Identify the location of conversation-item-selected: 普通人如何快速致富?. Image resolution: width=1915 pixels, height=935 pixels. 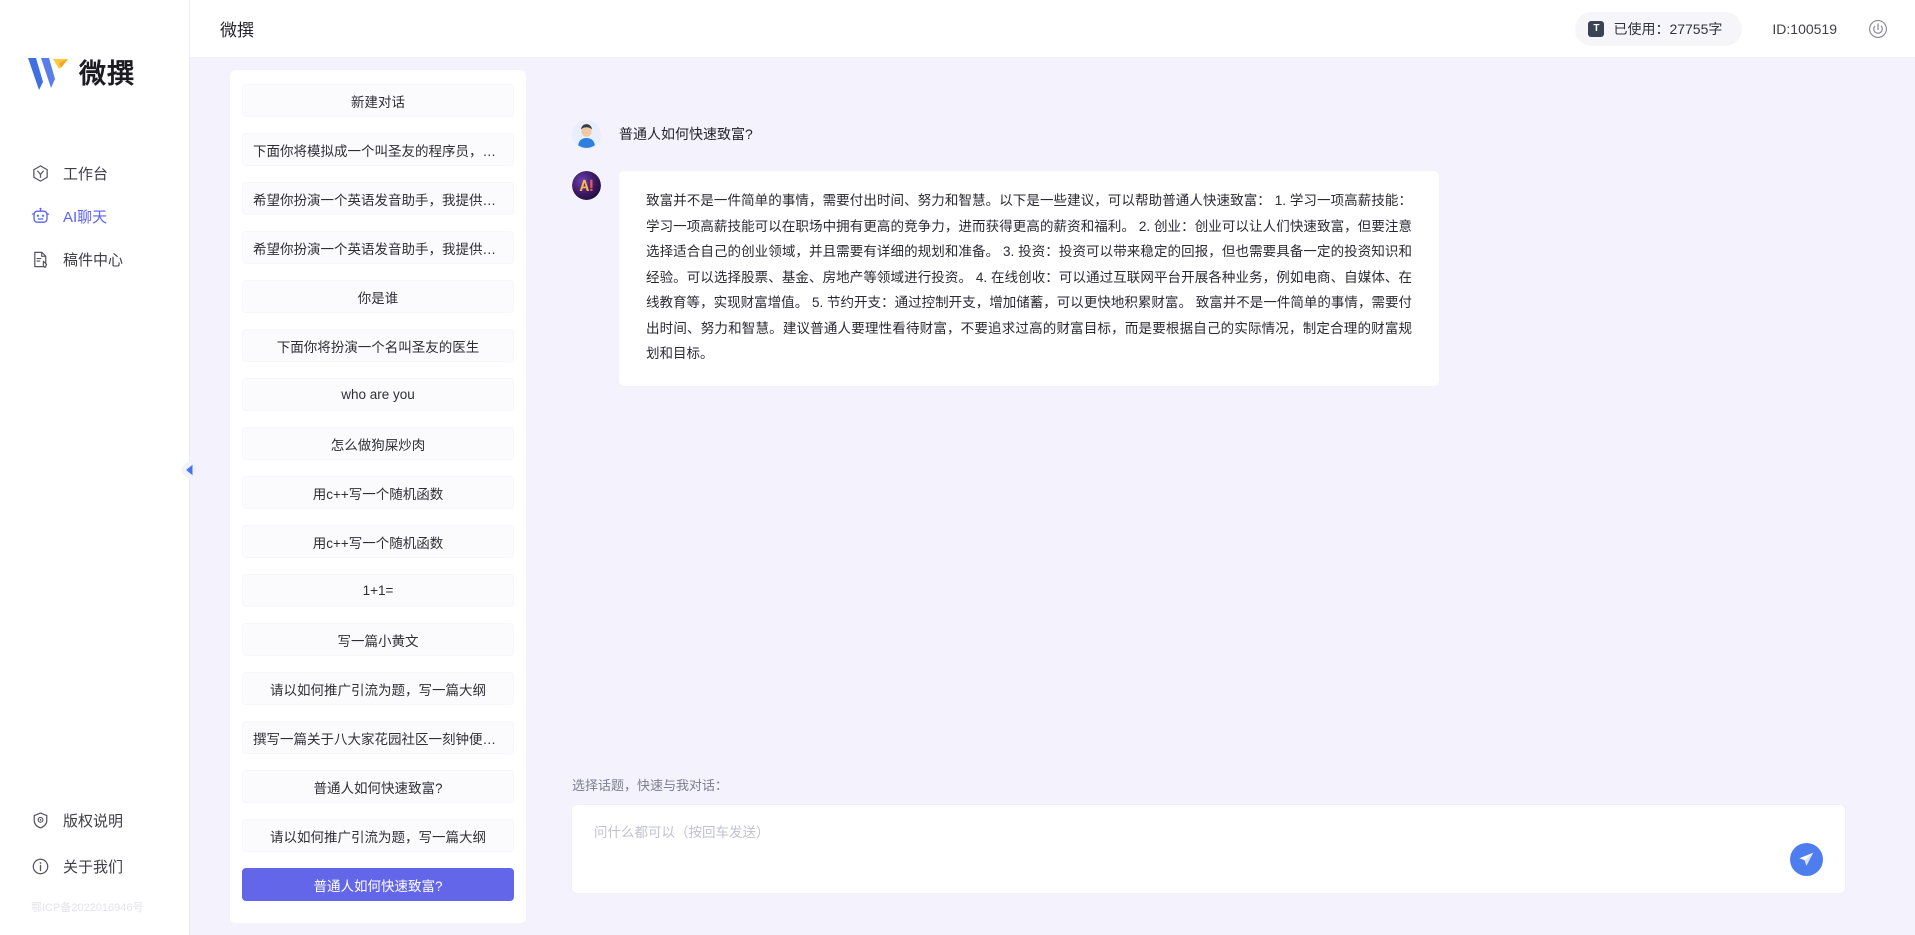
(378, 884).